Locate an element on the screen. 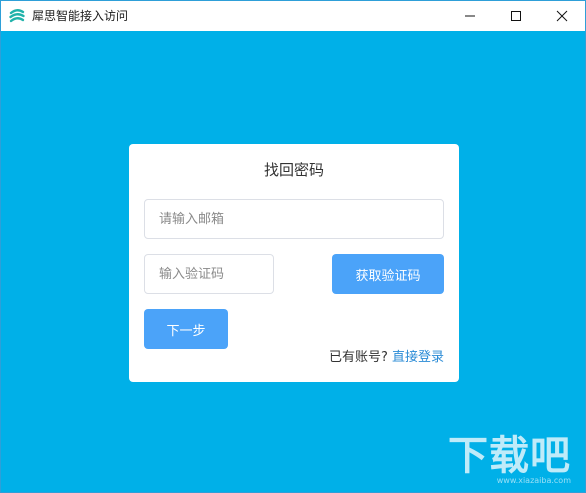  close-button is located at coordinates (562, 16).